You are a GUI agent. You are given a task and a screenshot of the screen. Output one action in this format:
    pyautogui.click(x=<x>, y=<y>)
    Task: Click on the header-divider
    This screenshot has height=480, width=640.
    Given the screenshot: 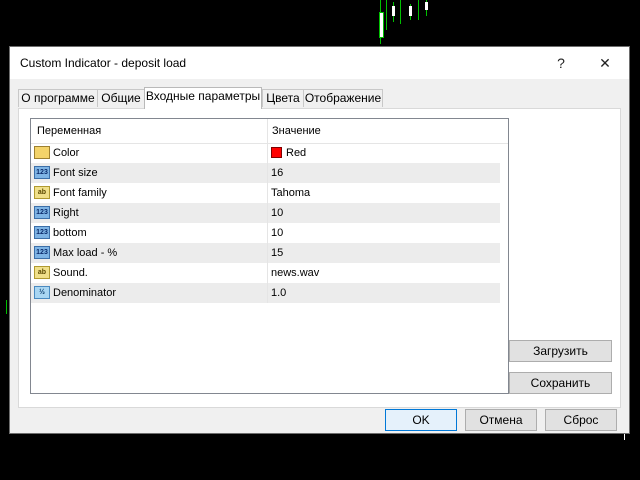 What is the action you would take?
    pyautogui.click(x=267, y=131)
    